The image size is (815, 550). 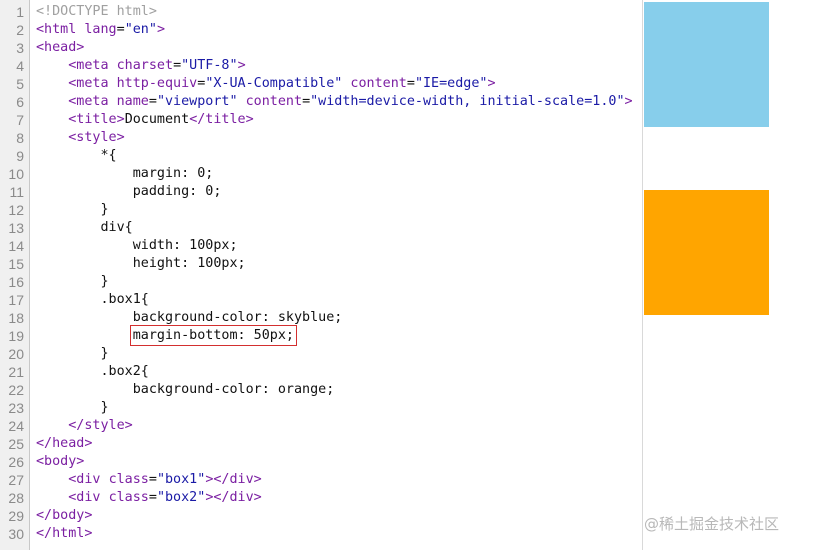 I want to click on code-text: <meta charset="UTF-8">, so click(x=140, y=66).